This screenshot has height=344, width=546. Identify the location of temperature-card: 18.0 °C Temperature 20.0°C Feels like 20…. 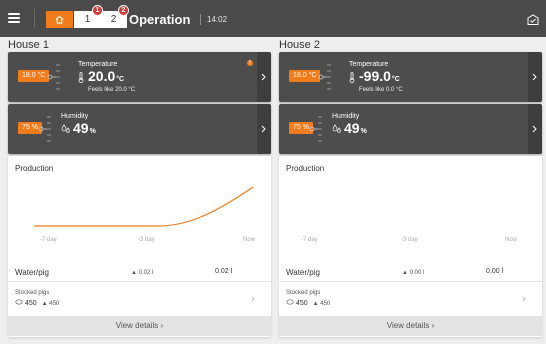
(139, 77).